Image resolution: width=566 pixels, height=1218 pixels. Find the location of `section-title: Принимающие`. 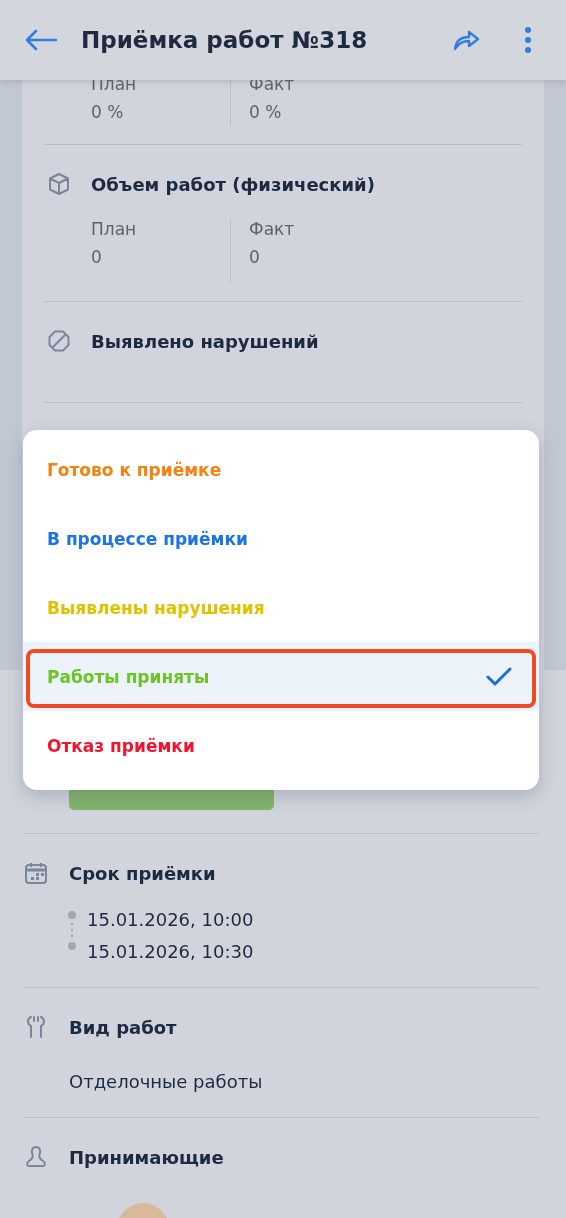

section-title: Принимающие is located at coordinates (146, 1157).